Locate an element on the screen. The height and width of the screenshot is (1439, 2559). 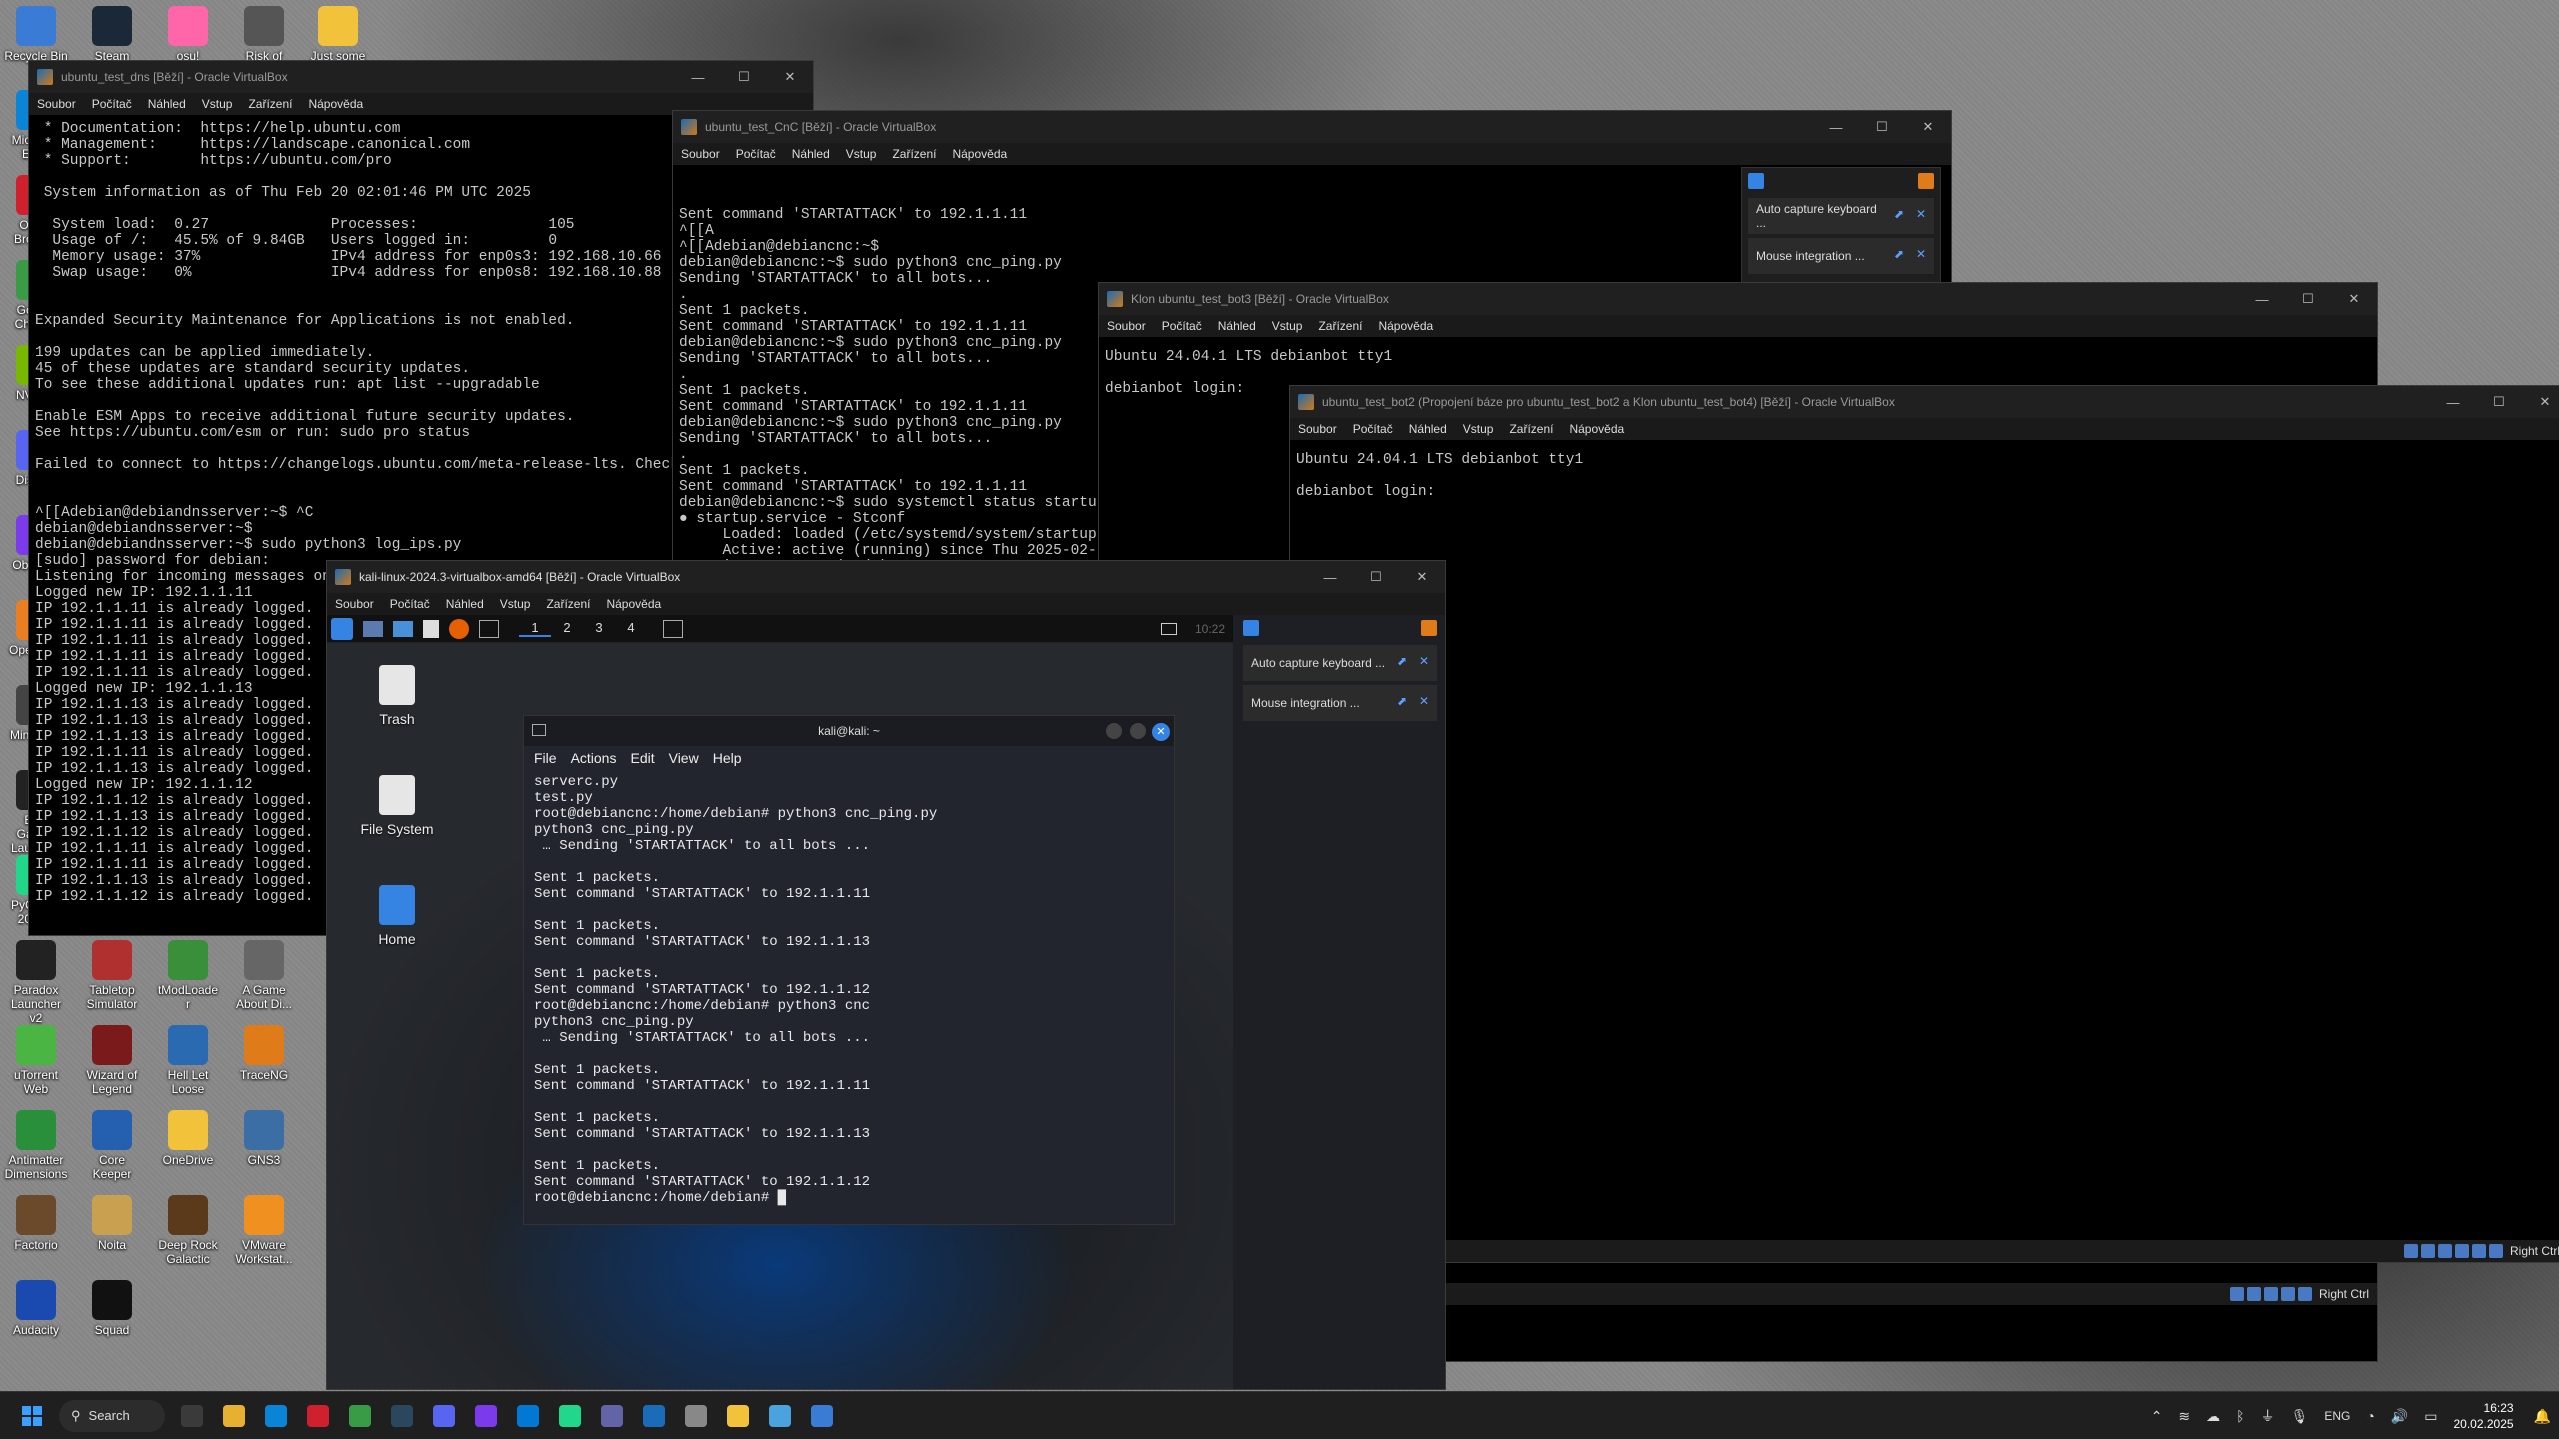
workspace-4: 4 is located at coordinates (631, 628).